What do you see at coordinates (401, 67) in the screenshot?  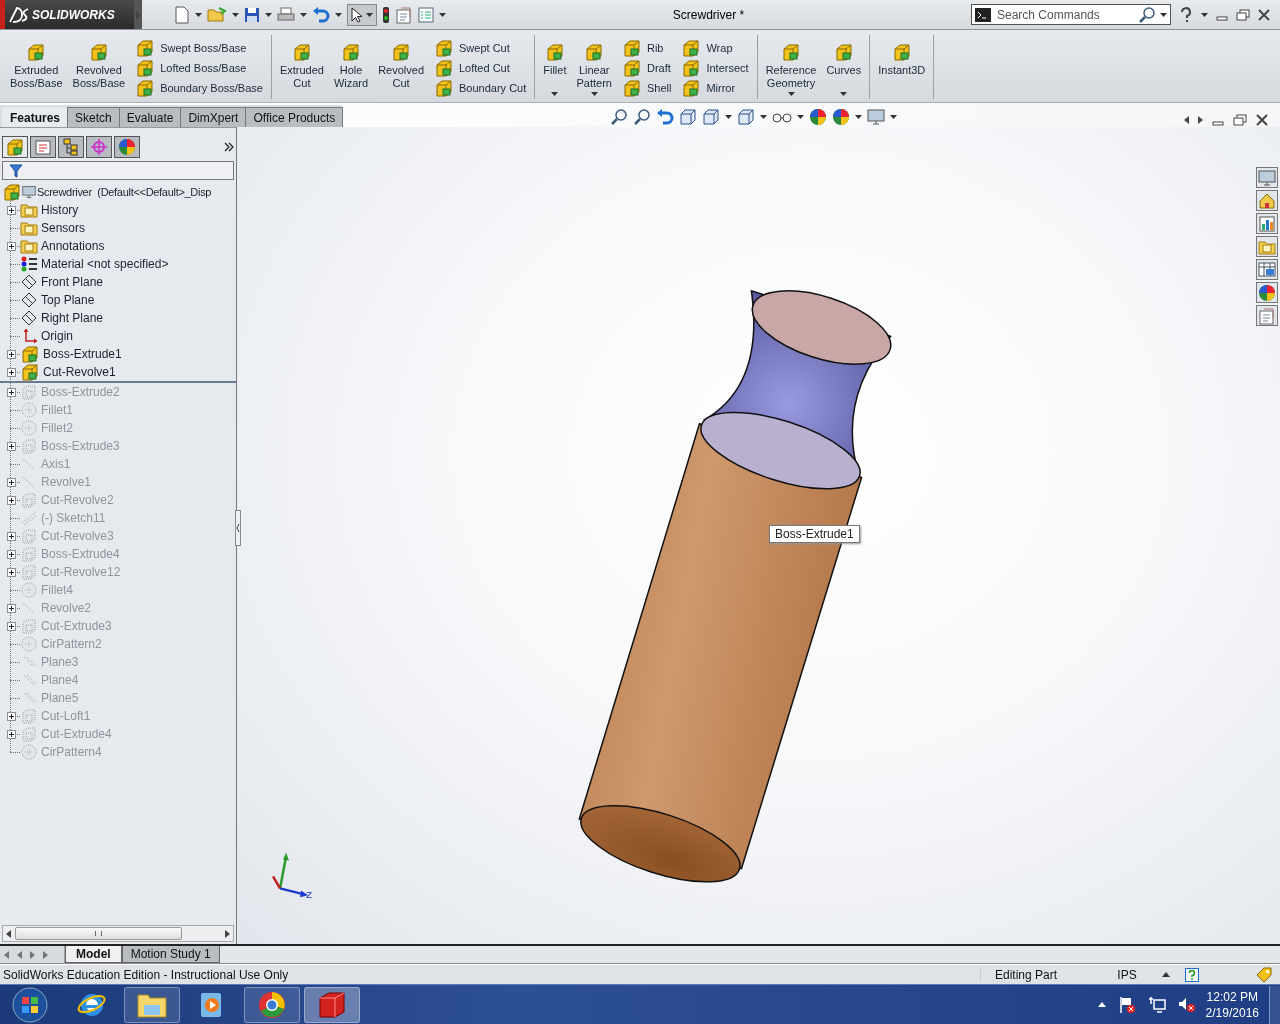 I see `command-button: Revolved Cut` at bounding box center [401, 67].